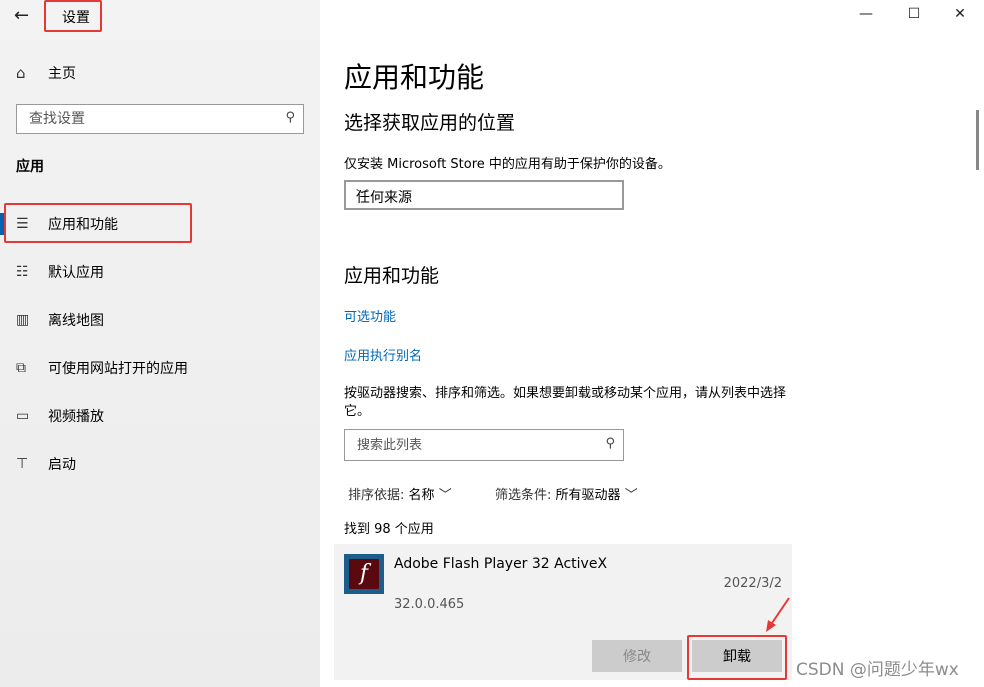 This screenshot has width=984, height=687. Describe the element at coordinates (778, 614) in the screenshot. I see `annotation-arrow-icon` at that location.